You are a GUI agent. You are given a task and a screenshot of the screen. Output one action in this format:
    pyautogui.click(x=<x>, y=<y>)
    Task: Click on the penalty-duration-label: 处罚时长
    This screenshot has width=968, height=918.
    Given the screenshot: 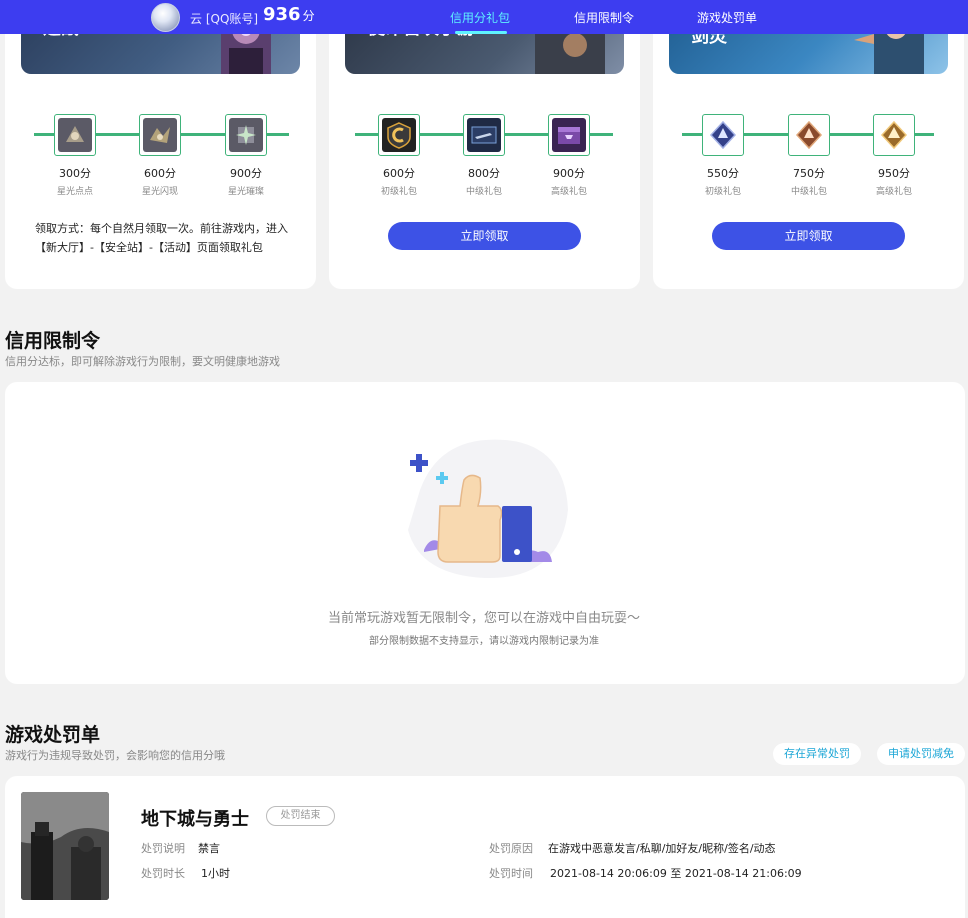 What is the action you would take?
    pyautogui.click(x=163, y=873)
    